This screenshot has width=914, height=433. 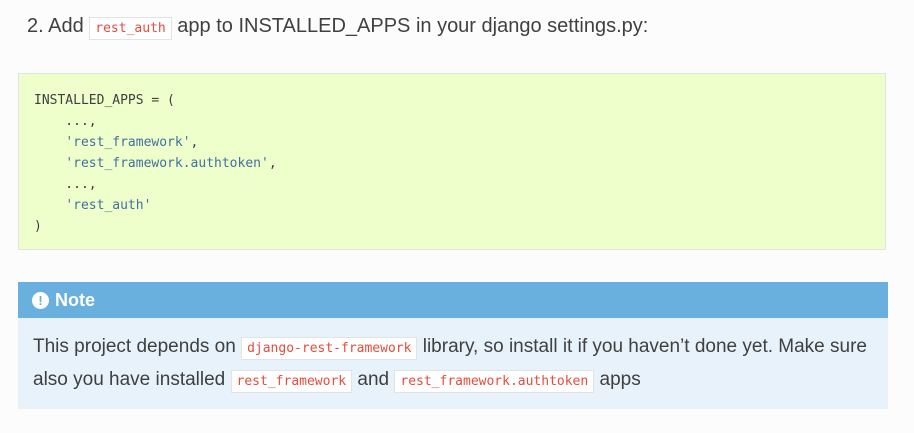 I want to click on note-text: and, so click(x=373, y=379).